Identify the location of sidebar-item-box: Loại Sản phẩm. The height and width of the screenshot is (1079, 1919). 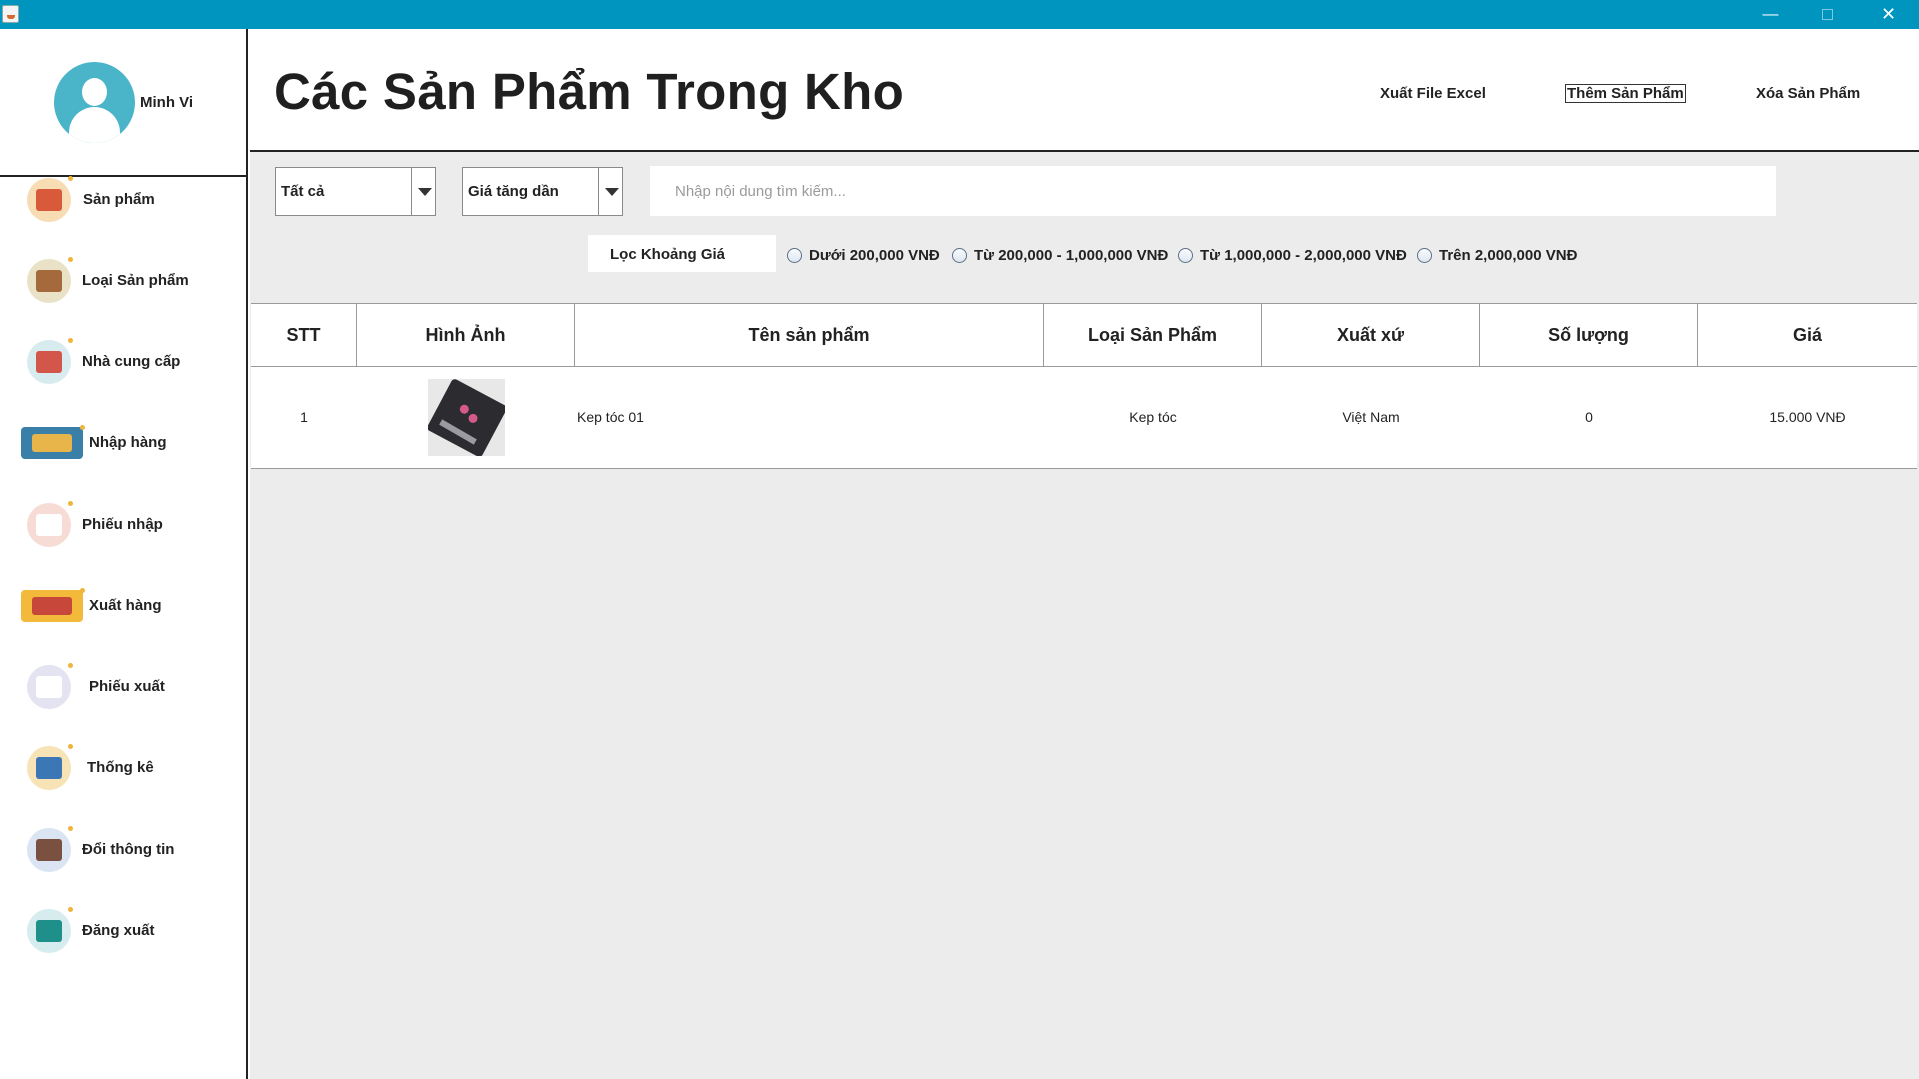
(123, 281).